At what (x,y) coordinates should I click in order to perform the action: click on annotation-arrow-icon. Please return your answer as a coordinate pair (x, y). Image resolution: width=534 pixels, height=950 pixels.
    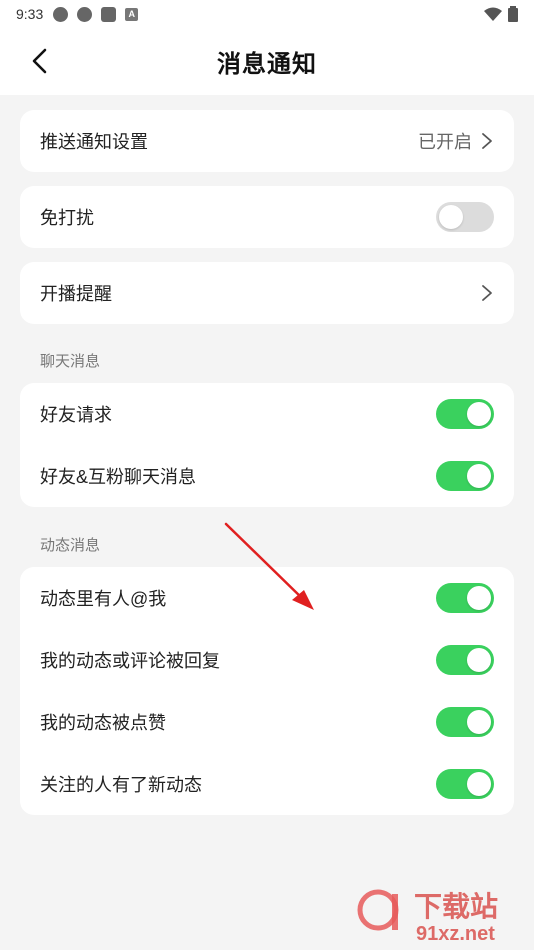
    Looking at the image, I should click on (269, 566).